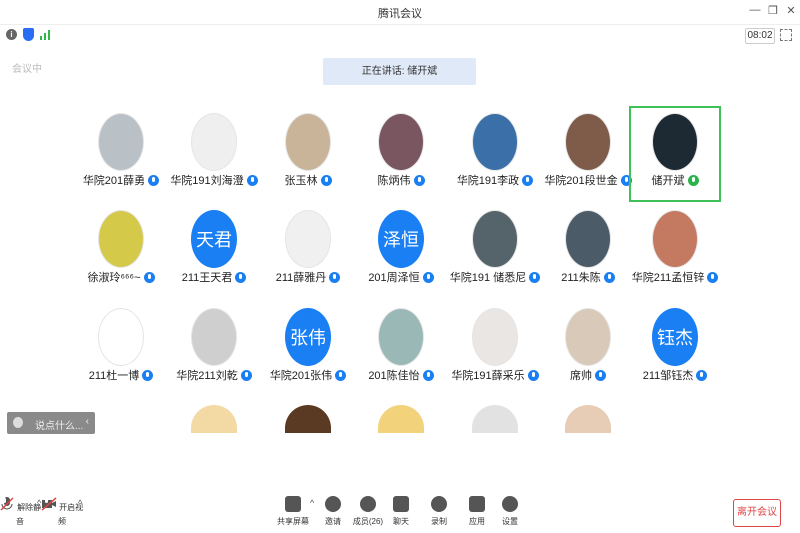 This screenshot has height=533, width=800. What do you see at coordinates (28, 34) in the screenshot?
I see `shield-icon` at bounding box center [28, 34].